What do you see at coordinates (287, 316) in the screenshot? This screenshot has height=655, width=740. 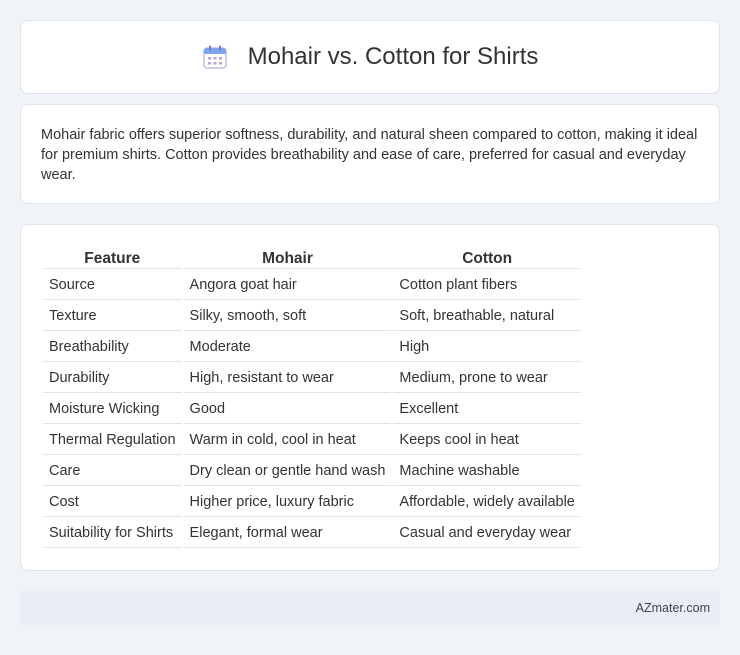 I see `table-cell: Silky, smooth, soft` at bounding box center [287, 316].